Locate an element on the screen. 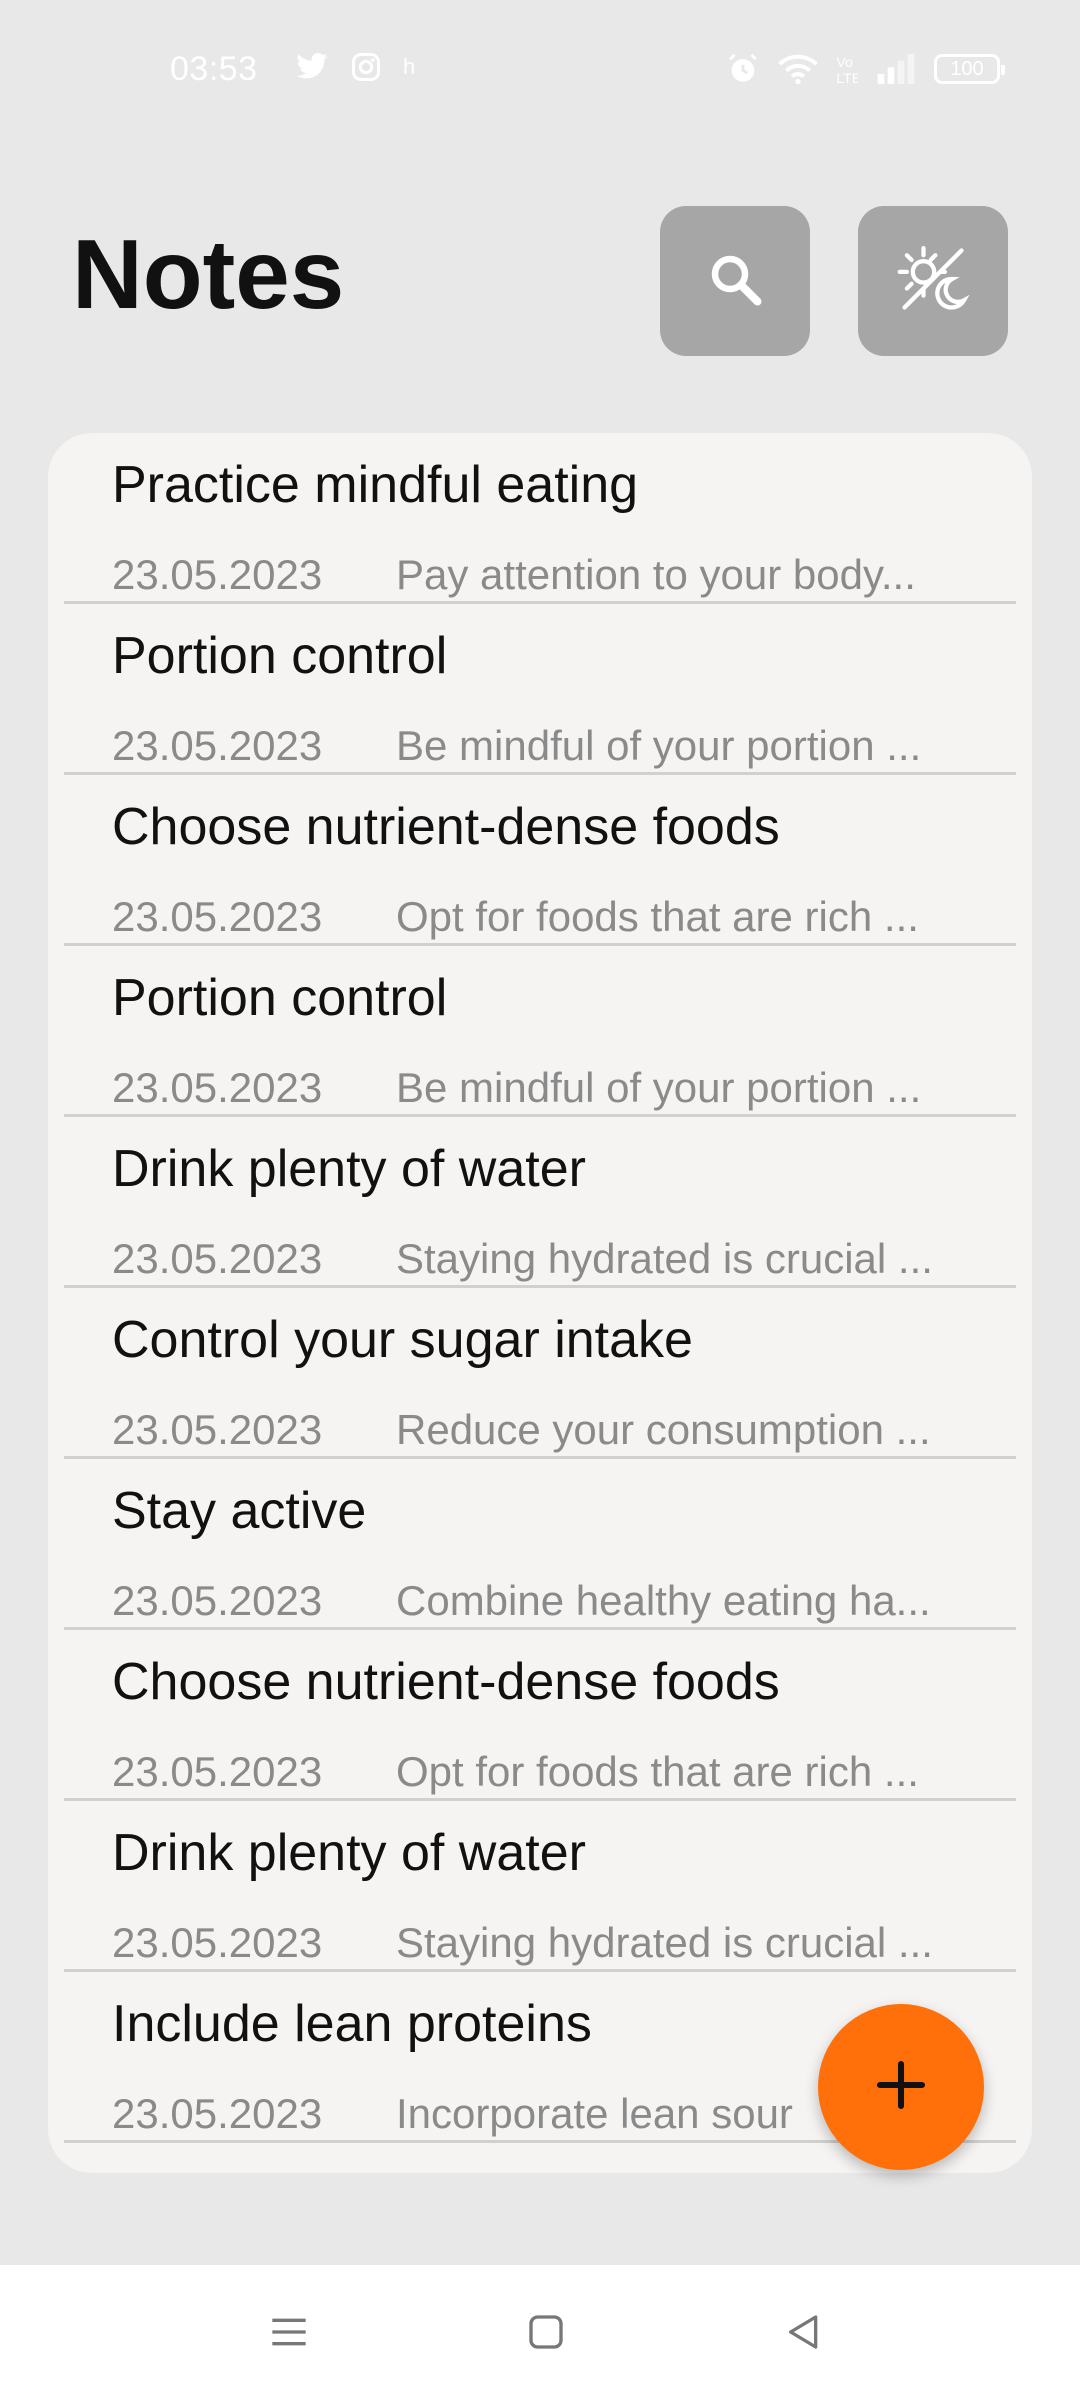 The image size is (1080, 2400). status-right-icons: VoLTE 100 is located at coordinates (865, 69).